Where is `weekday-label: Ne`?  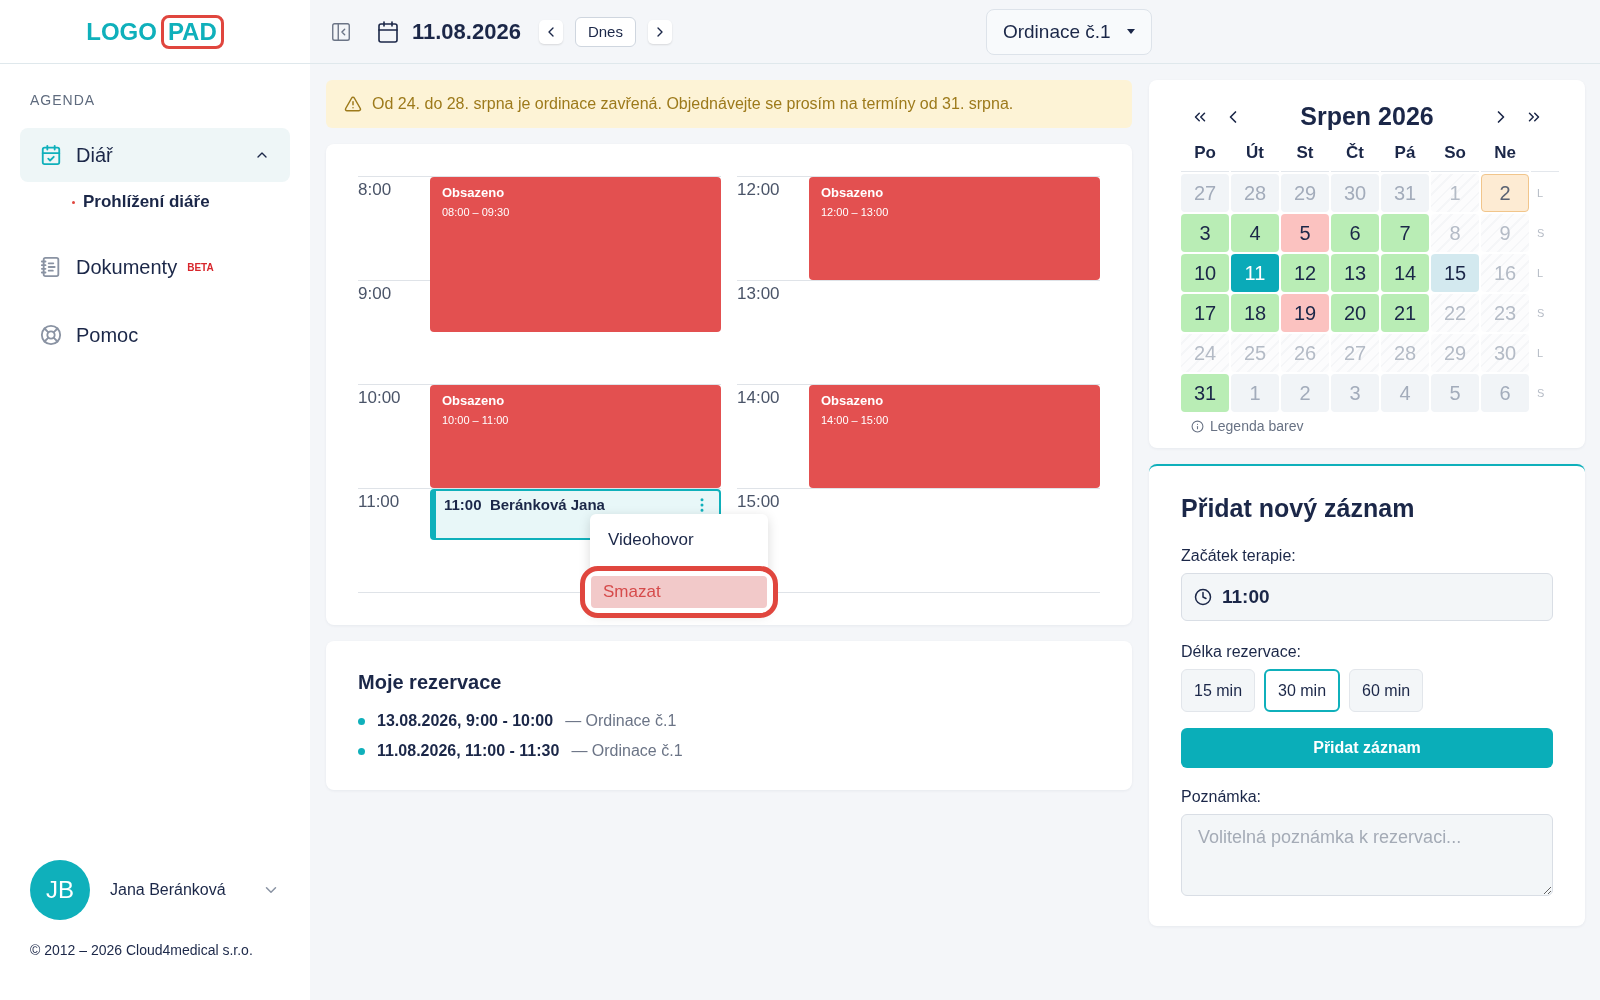
weekday-label: Ne is located at coordinates (1505, 157).